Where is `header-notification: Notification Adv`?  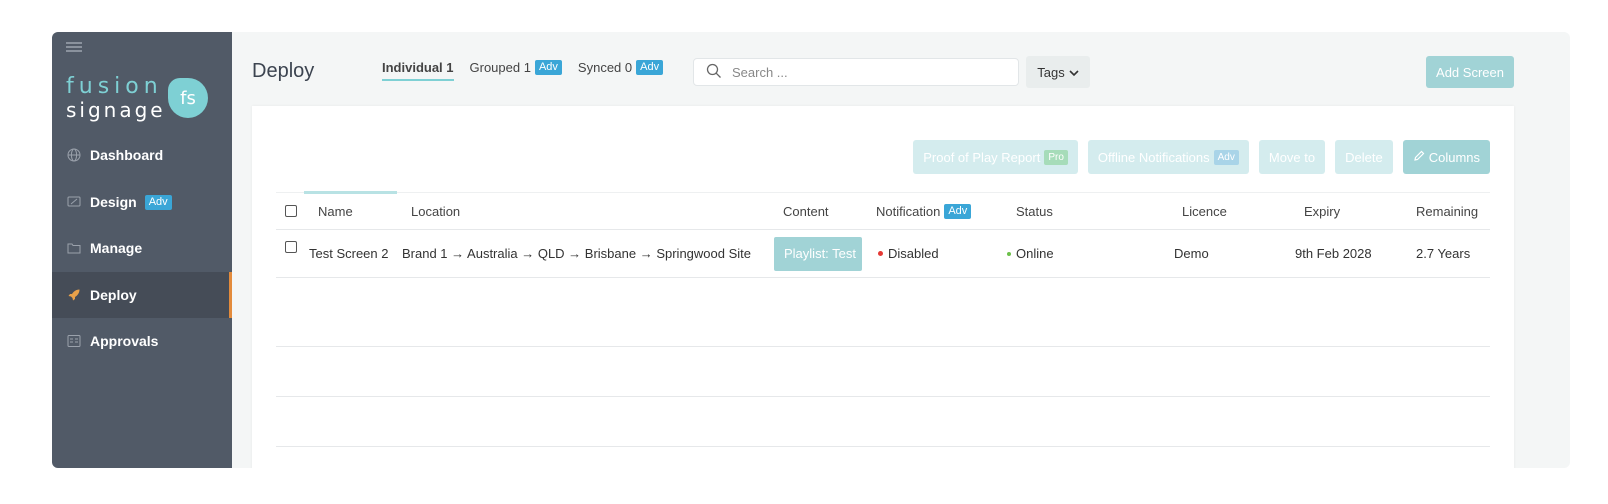 header-notification: Notification Adv is located at coordinates (924, 211).